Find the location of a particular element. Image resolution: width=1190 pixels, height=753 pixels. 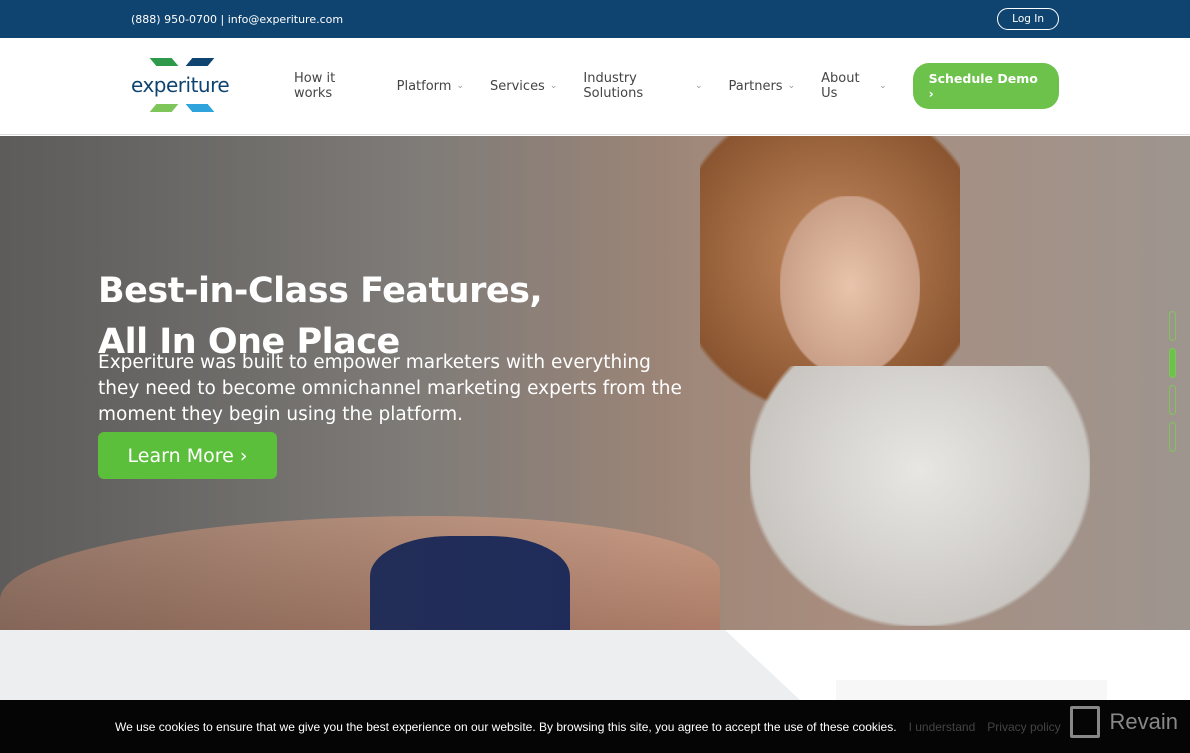

nav-label: About Us is located at coordinates (840, 86).